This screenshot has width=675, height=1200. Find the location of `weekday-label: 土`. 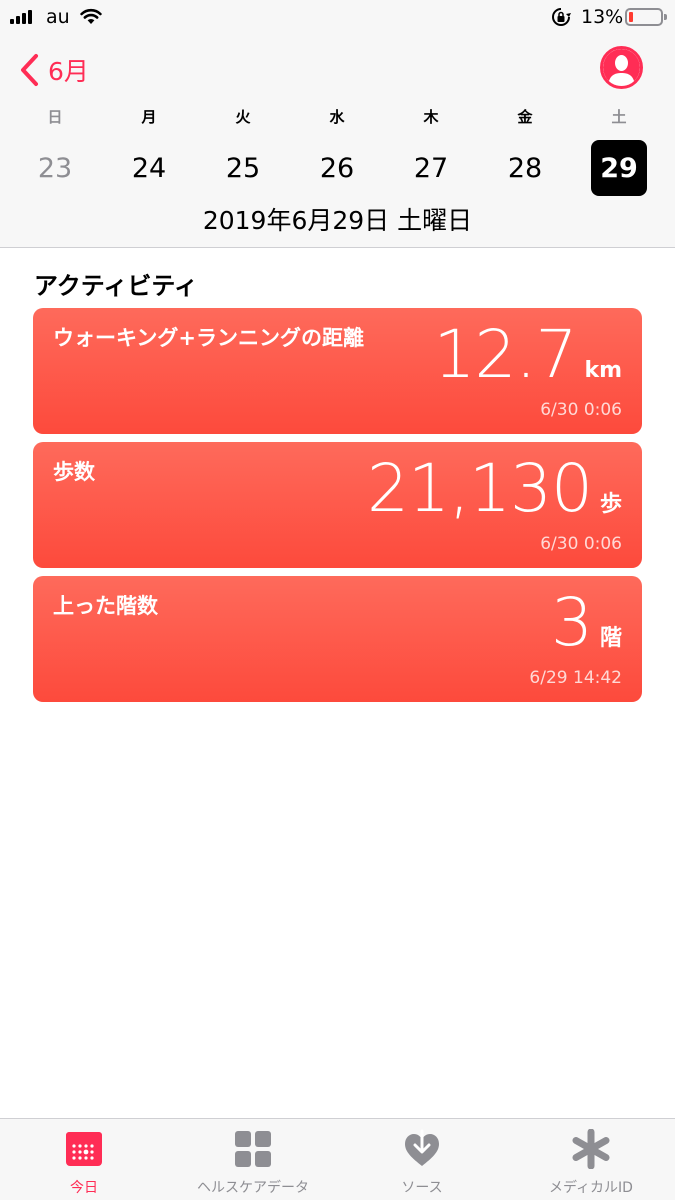

weekday-label: 土 is located at coordinates (619, 117).